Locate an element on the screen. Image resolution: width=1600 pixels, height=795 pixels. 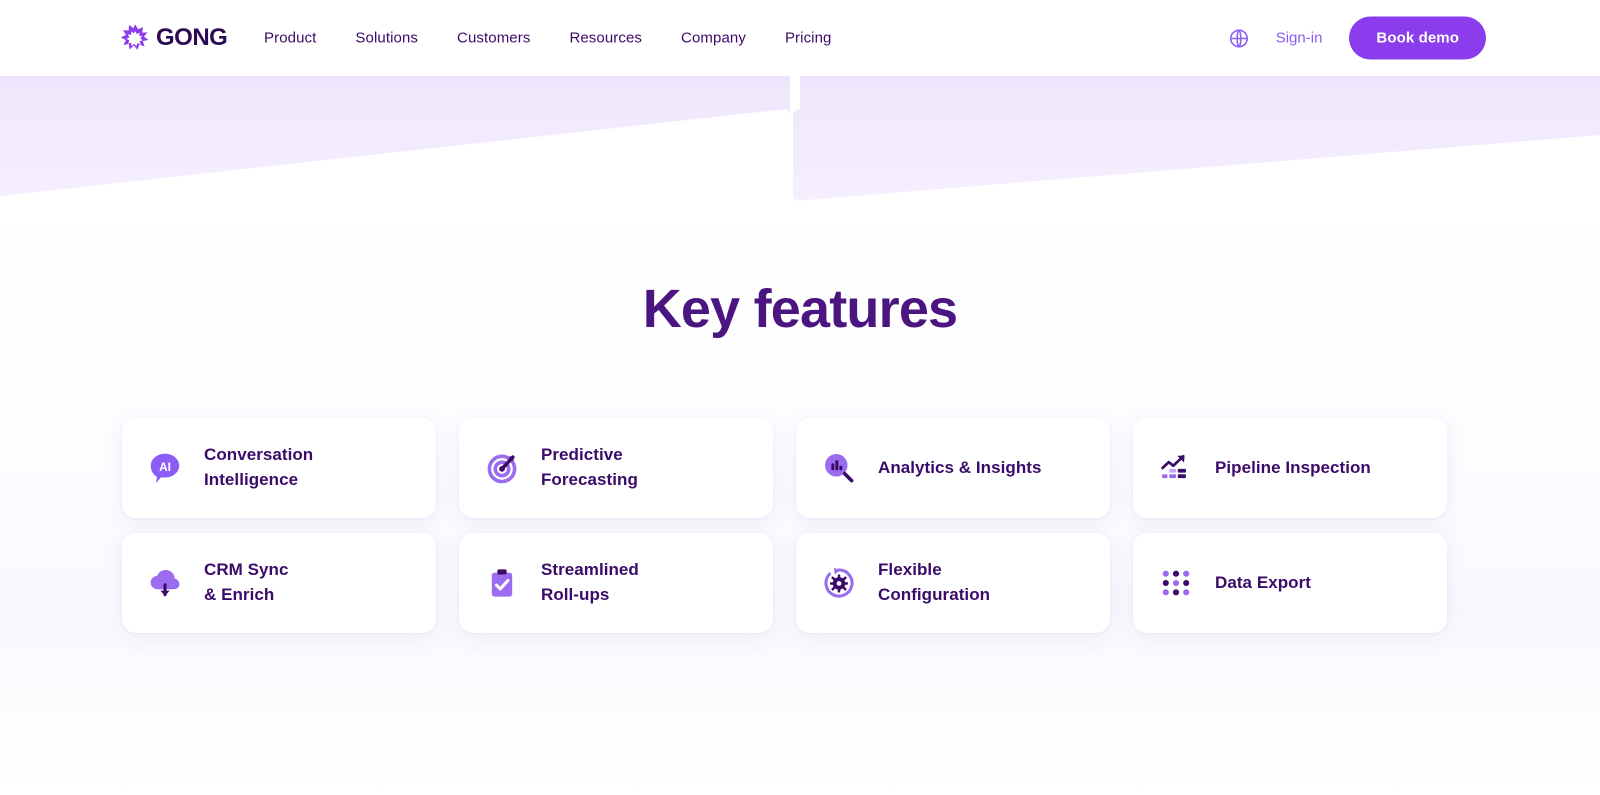
nav-item-company: Company is located at coordinates (713, 38).